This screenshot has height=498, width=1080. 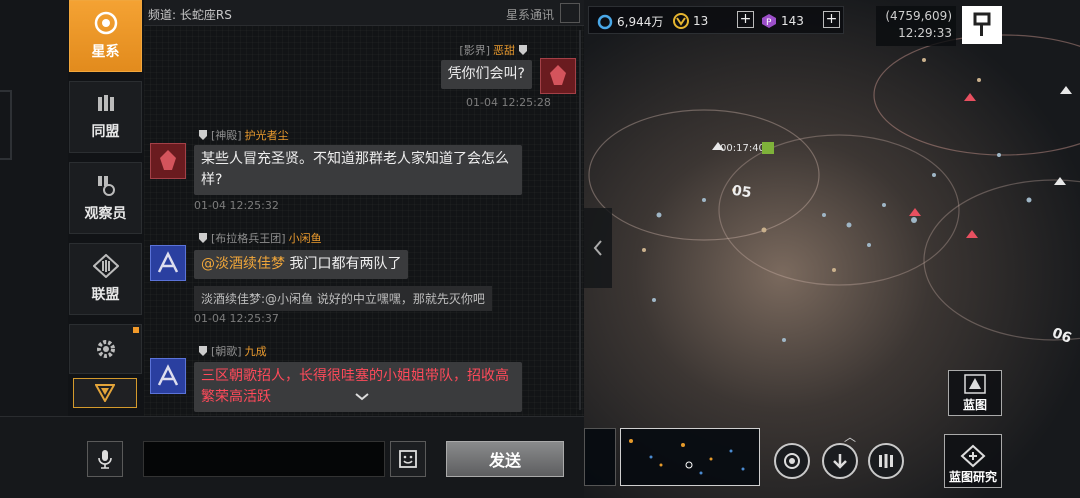 What do you see at coordinates (256, 351) in the screenshot?
I see `nickname: 九成` at bounding box center [256, 351].